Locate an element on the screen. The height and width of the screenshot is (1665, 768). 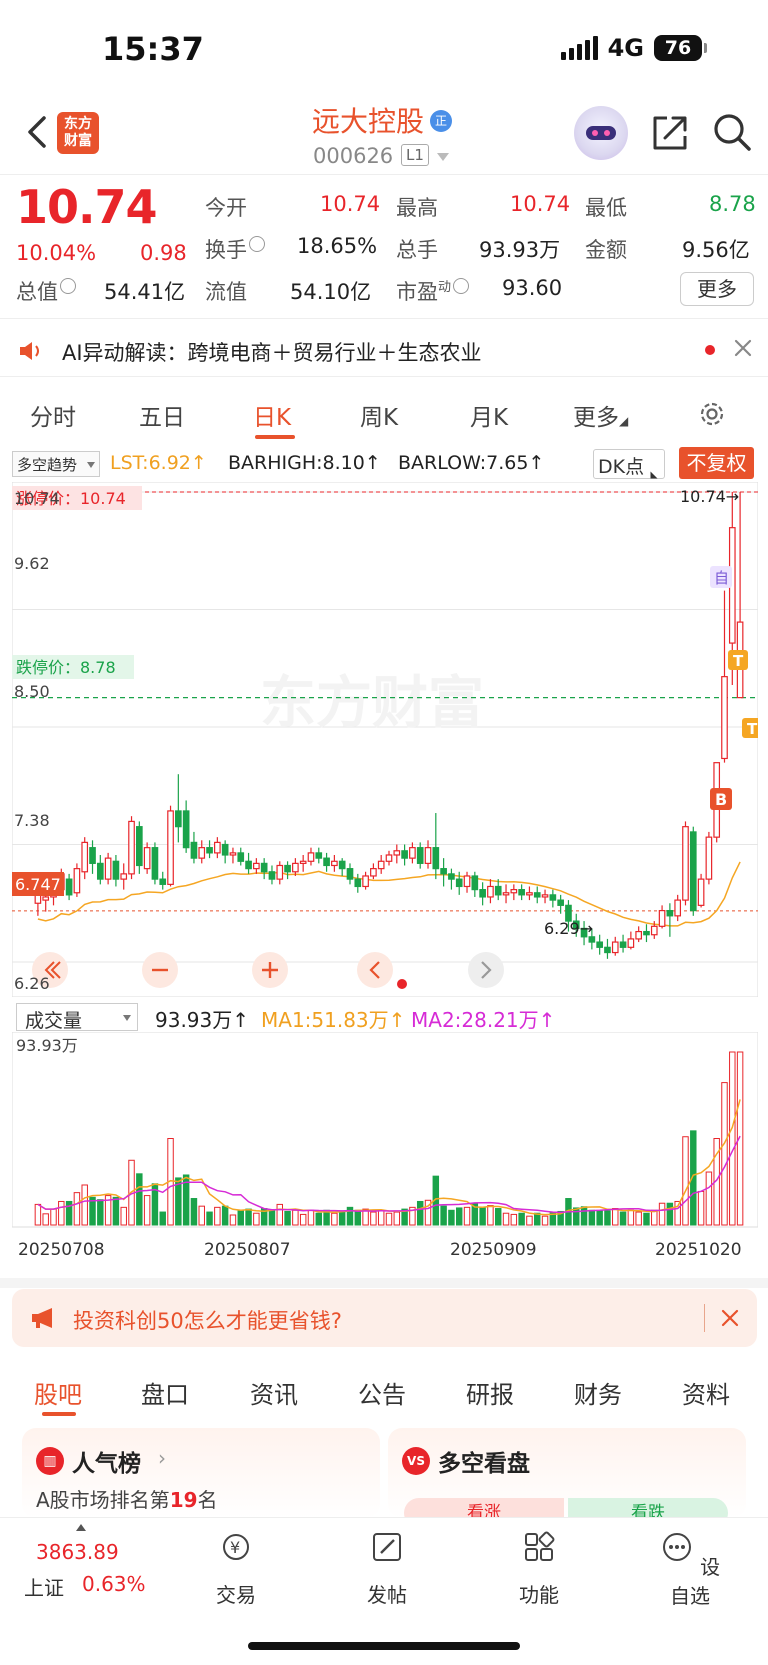
y-axis-label: 7.38 is located at coordinates (32, 820).